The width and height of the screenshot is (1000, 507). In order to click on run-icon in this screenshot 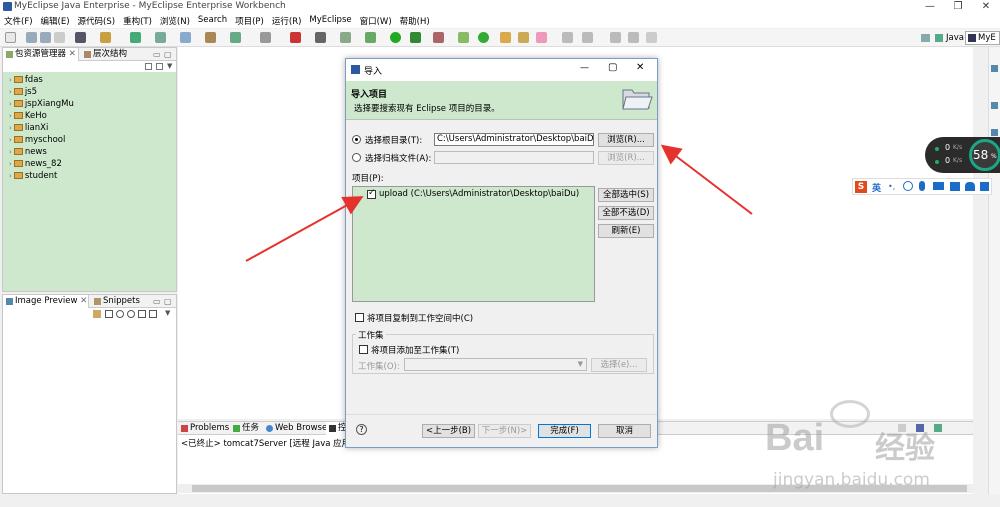, I will do `click(395, 37)`.